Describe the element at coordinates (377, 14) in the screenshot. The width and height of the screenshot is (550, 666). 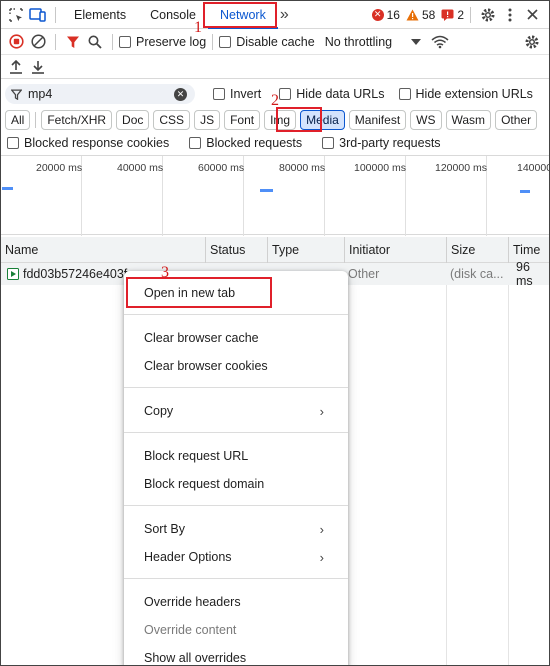
I see `error-icon: ✕` at that location.